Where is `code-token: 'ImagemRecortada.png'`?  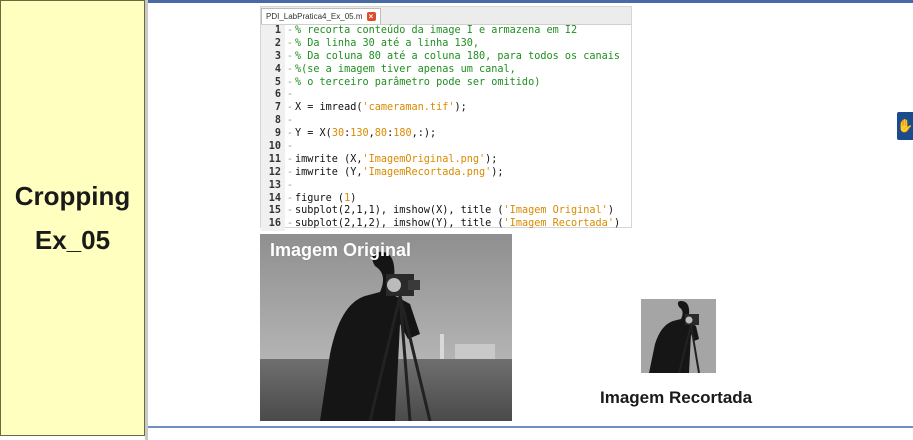
code-token: 'ImagemRecortada.png' is located at coordinates (427, 172).